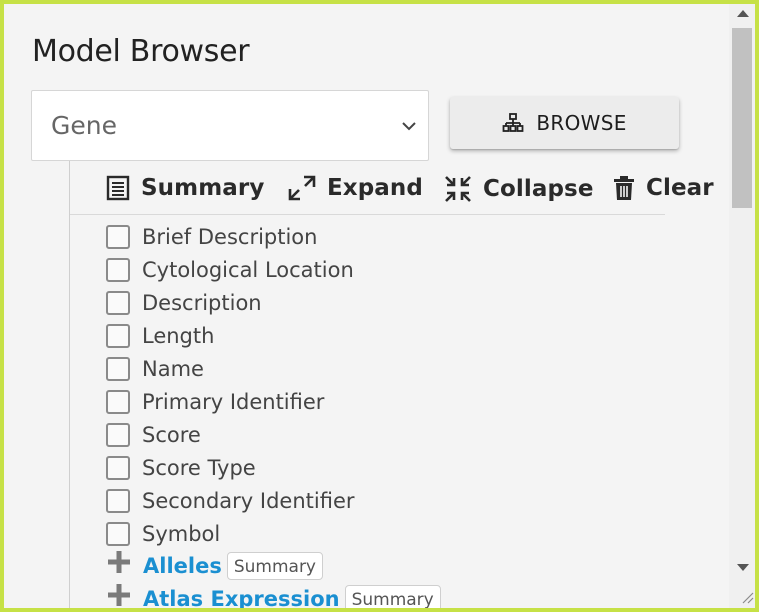  What do you see at coordinates (230, 125) in the screenshot?
I see `class-select: Gene` at bounding box center [230, 125].